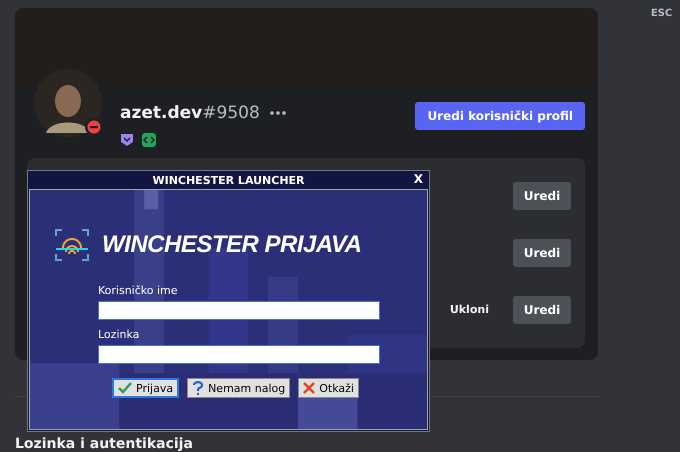 The width and height of the screenshot is (680, 452). What do you see at coordinates (661, 14) in the screenshot?
I see `esc-label: ESC` at bounding box center [661, 14].